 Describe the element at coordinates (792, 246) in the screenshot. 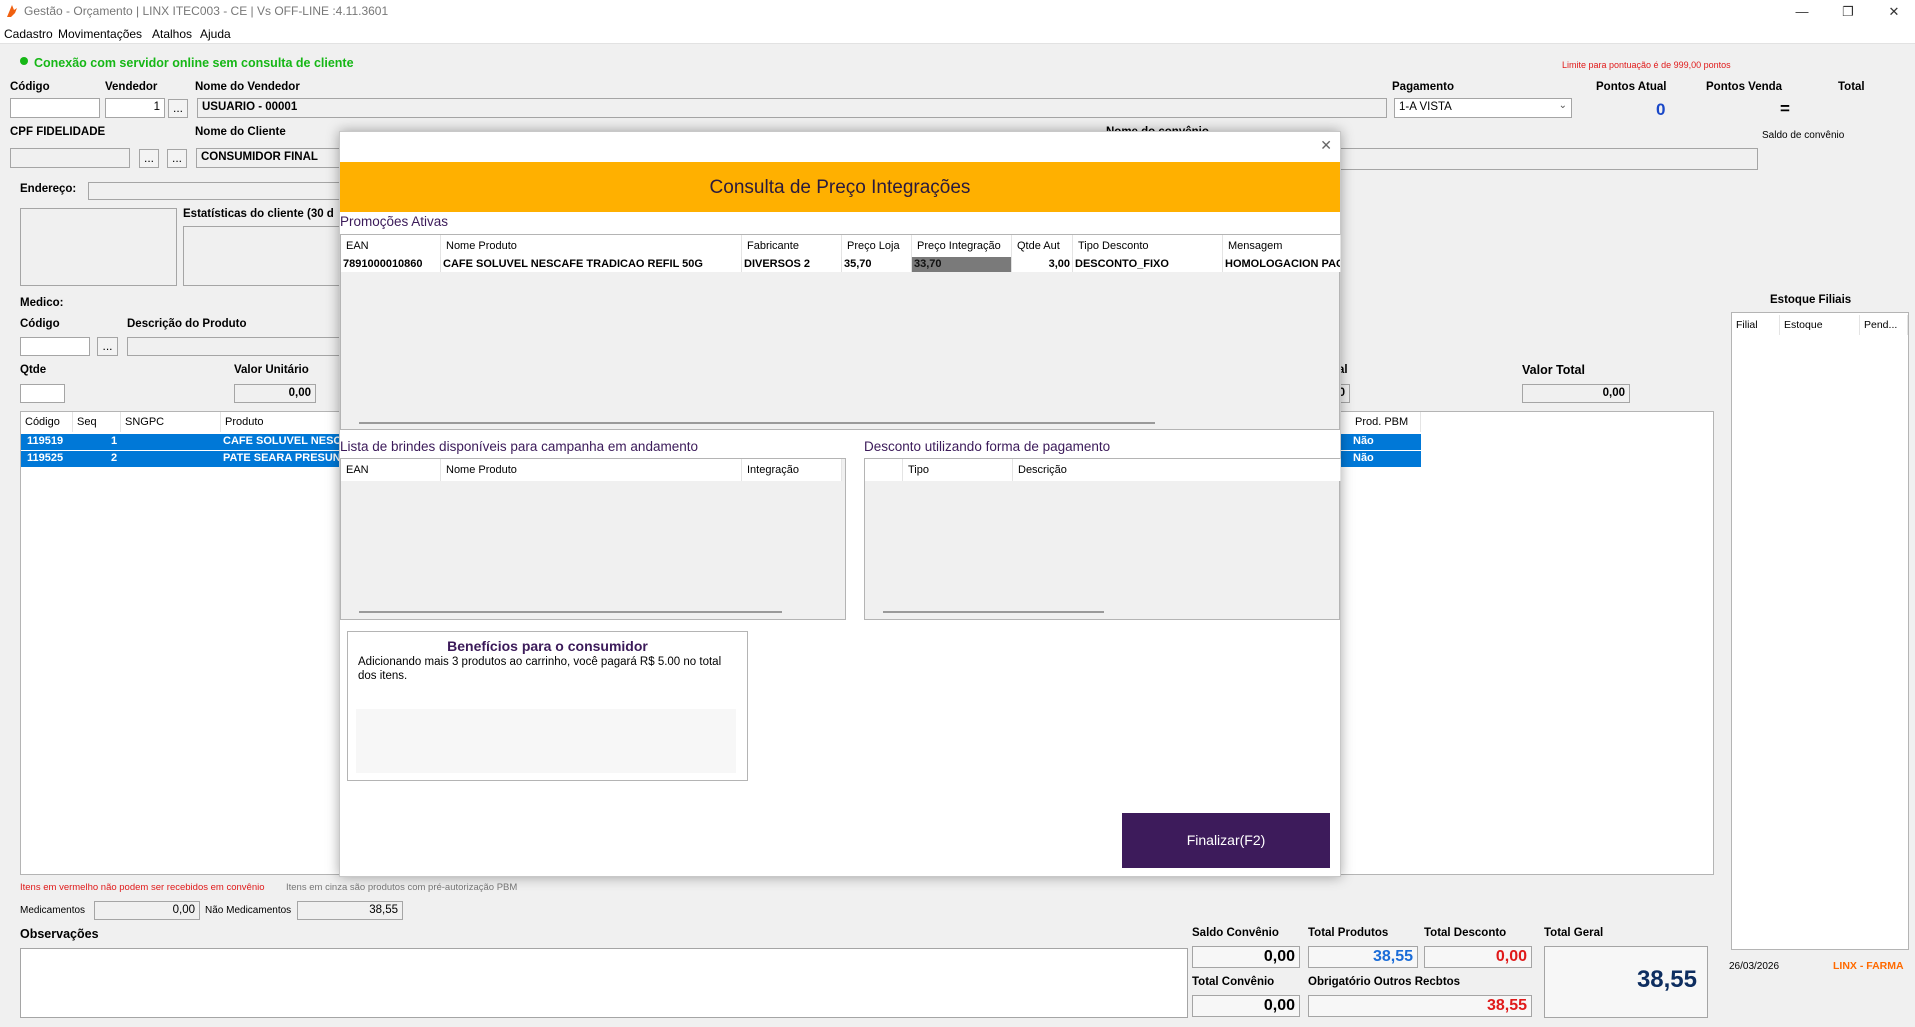

I see `col-fabricante: Fabricante` at that location.